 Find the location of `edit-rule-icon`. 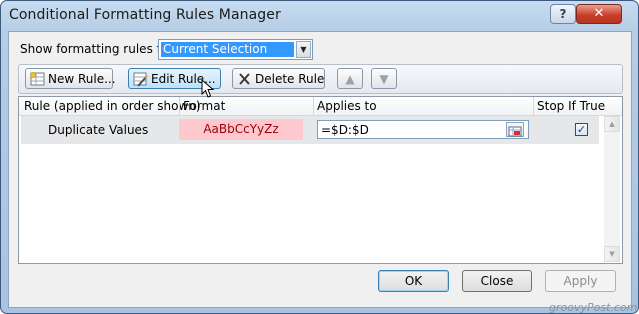

edit-rule-icon is located at coordinates (140, 82).